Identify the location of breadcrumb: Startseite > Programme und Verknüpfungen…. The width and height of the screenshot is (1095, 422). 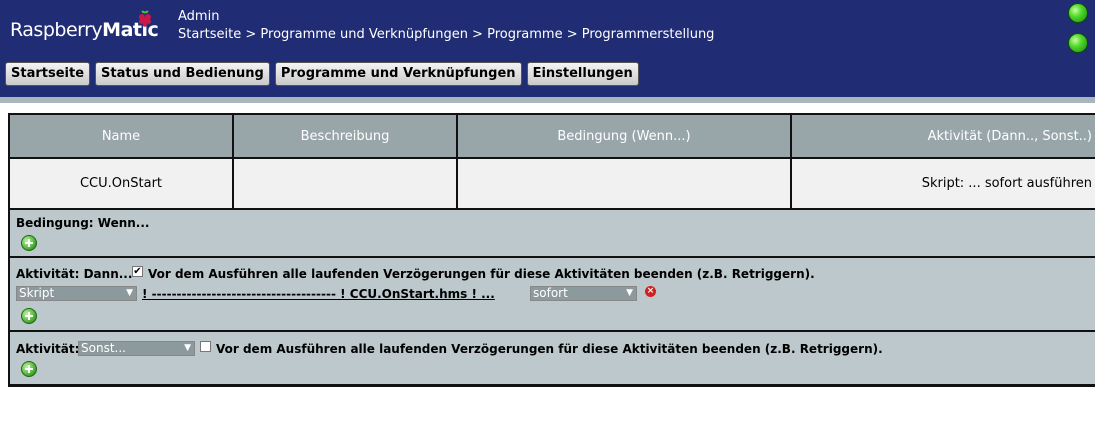
(446, 34).